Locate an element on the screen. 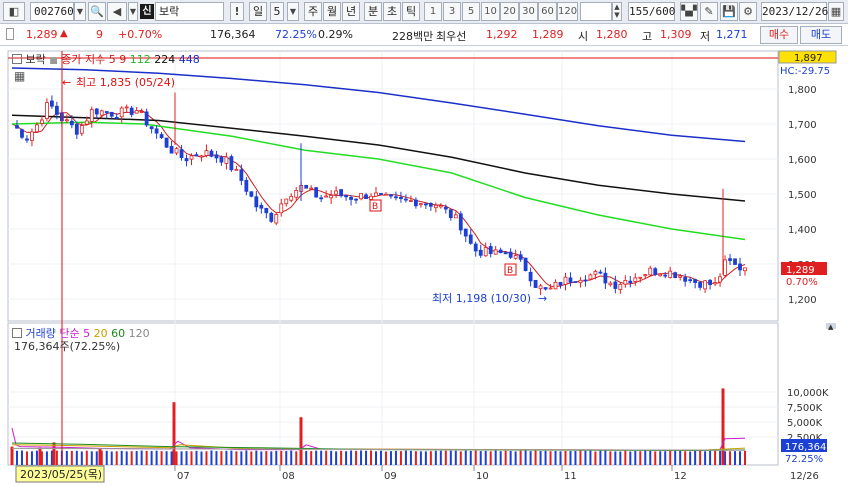  interval-60-button: 60 is located at coordinates (547, 11).